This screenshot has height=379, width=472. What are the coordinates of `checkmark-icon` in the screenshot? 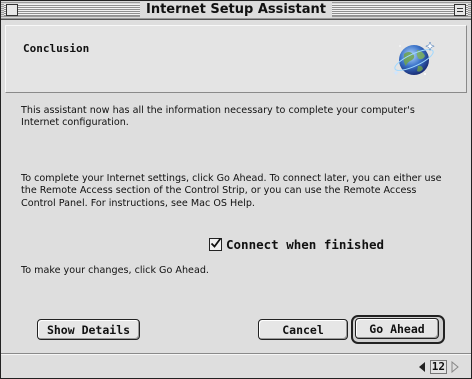 It's located at (216, 242).